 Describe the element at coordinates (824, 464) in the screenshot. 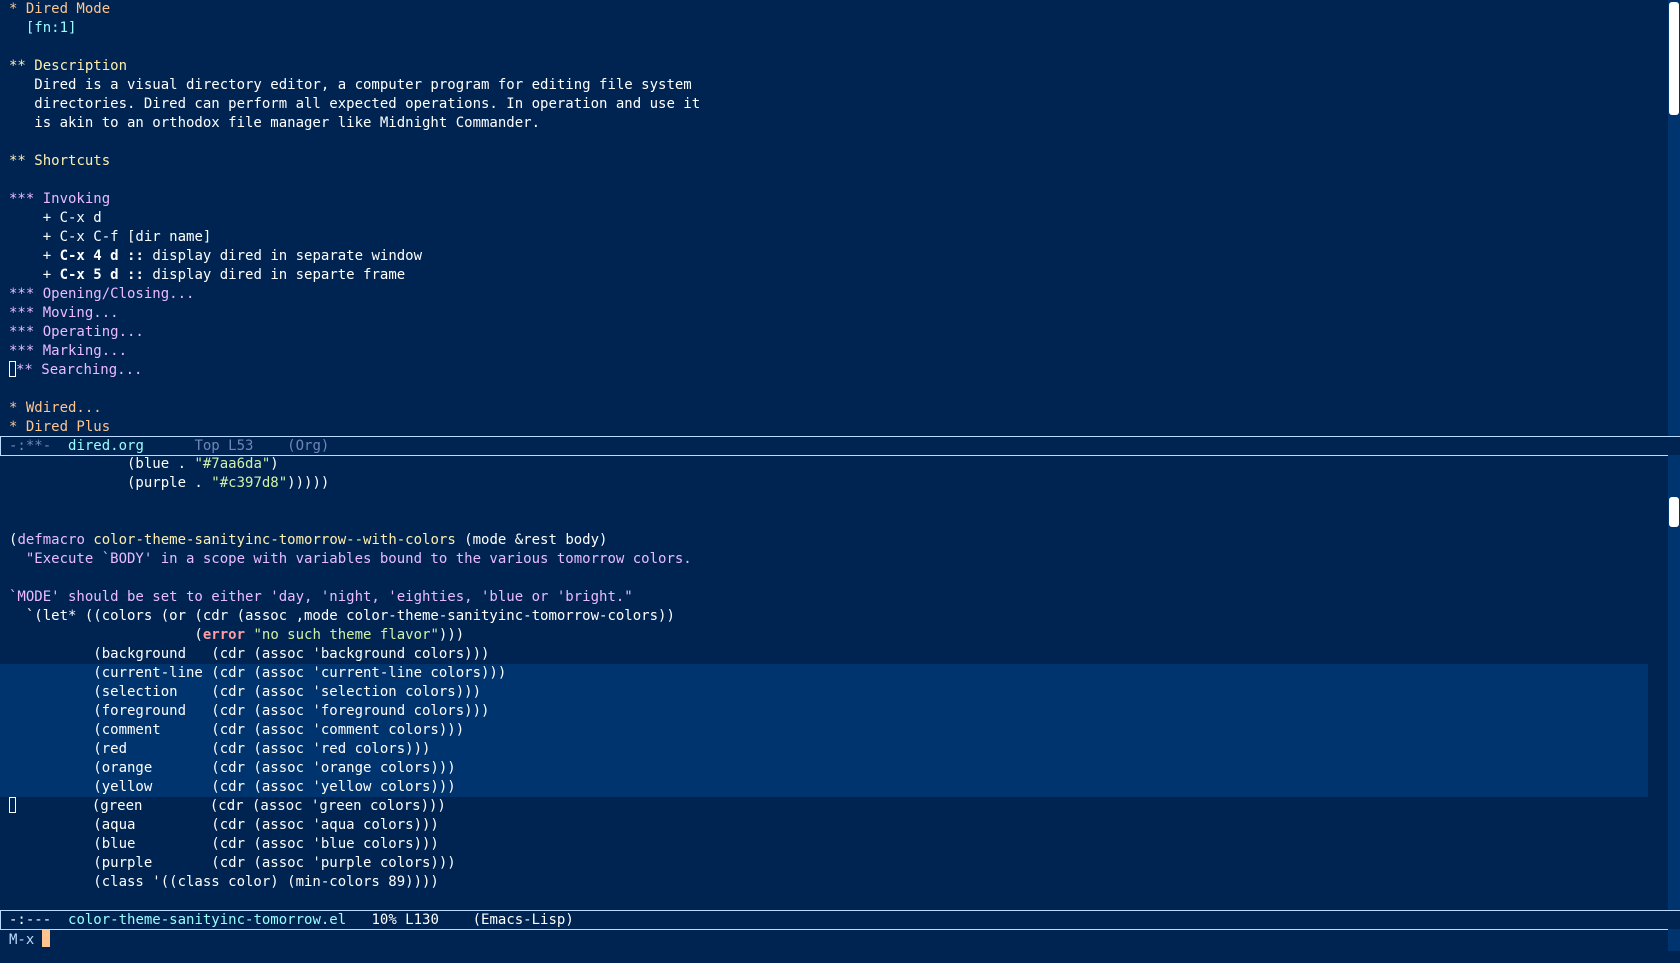

I see `code-line: (blue . "#7aa6da")` at that location.